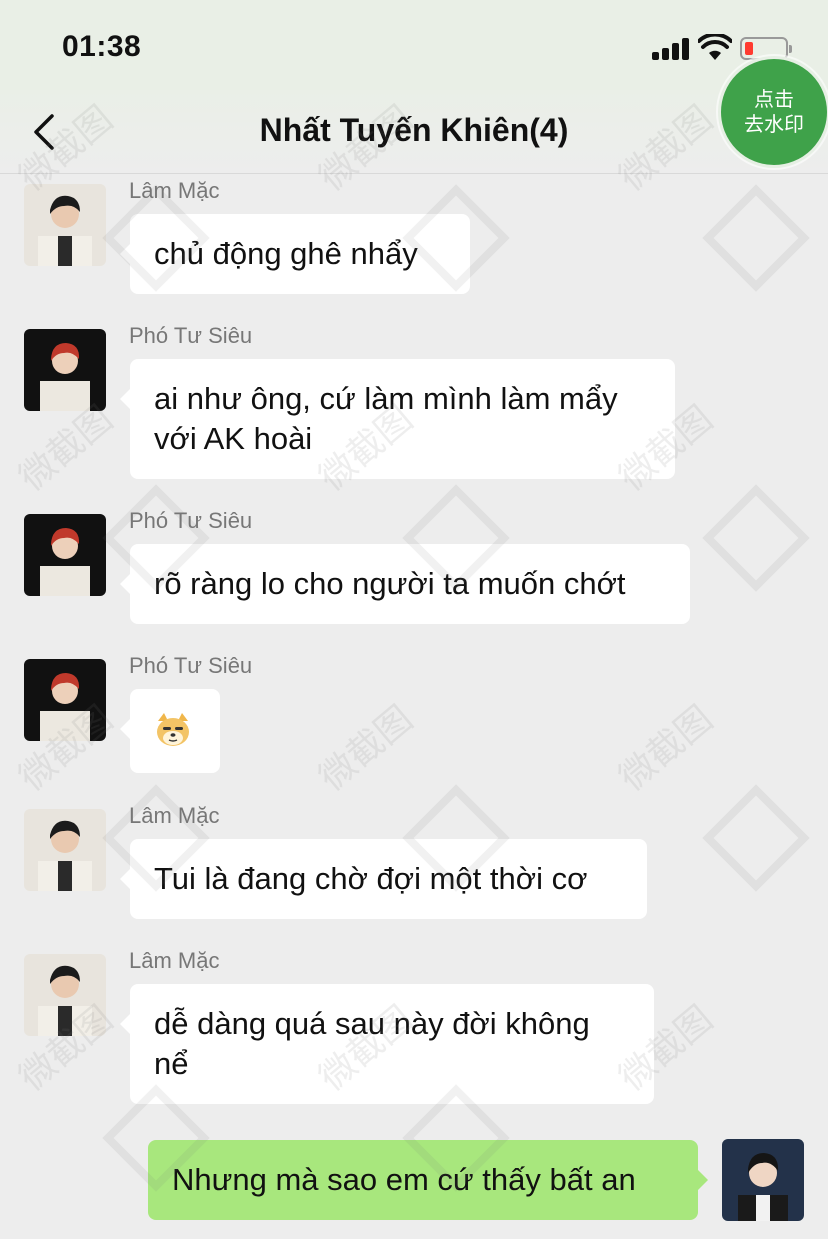 Image resolution: width=828 pixels, height=1239 pixels. I want to click on chat-header: Nhất Tuyến Khiên(4), so click(414, 132).